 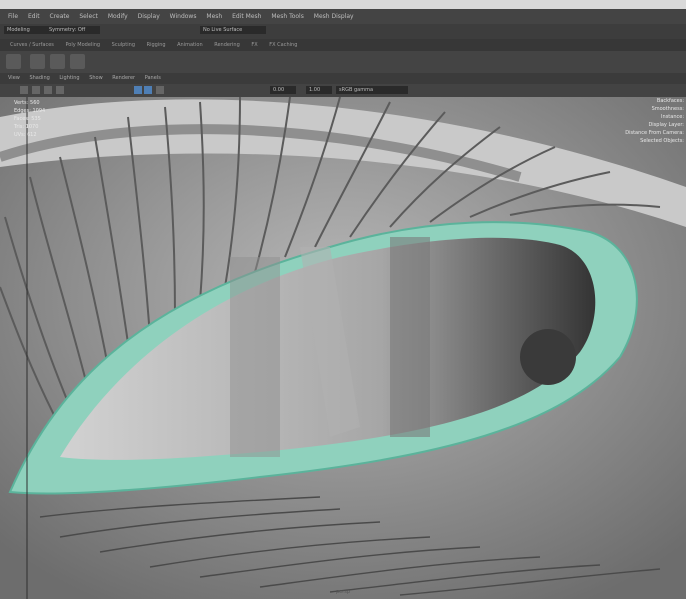 What do you see at coordinates (96, 78) in the screenshot?
I see `panel-menu-show: Show` at bounding box center [96, 78].